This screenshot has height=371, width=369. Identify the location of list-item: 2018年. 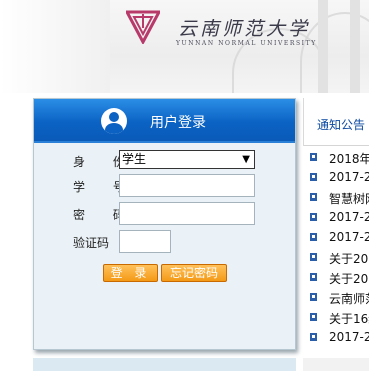
(336, 158).